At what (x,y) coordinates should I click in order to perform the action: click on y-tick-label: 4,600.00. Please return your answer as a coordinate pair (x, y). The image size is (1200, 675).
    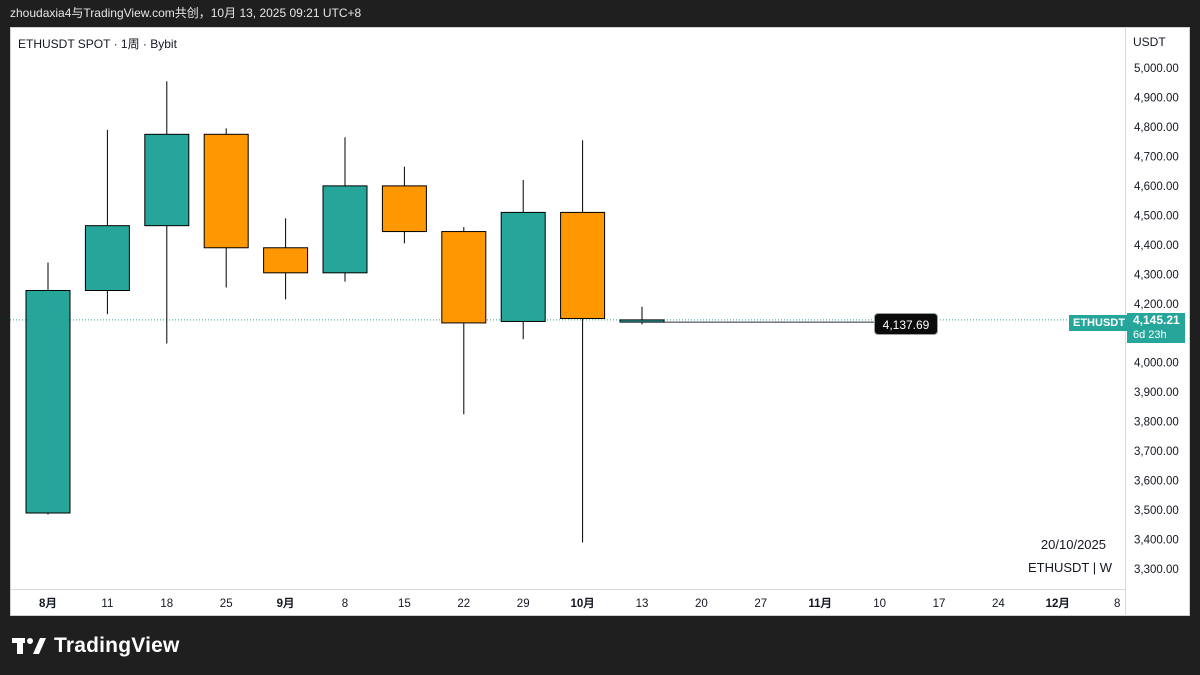
    Looking at the image, I should click on (1156, 187).